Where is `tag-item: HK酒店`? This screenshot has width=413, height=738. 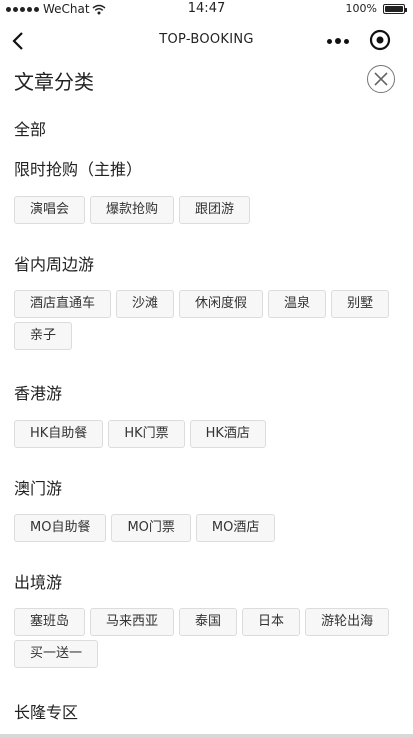 tag-item: HK酒店 is located at coordinates (227, 434).